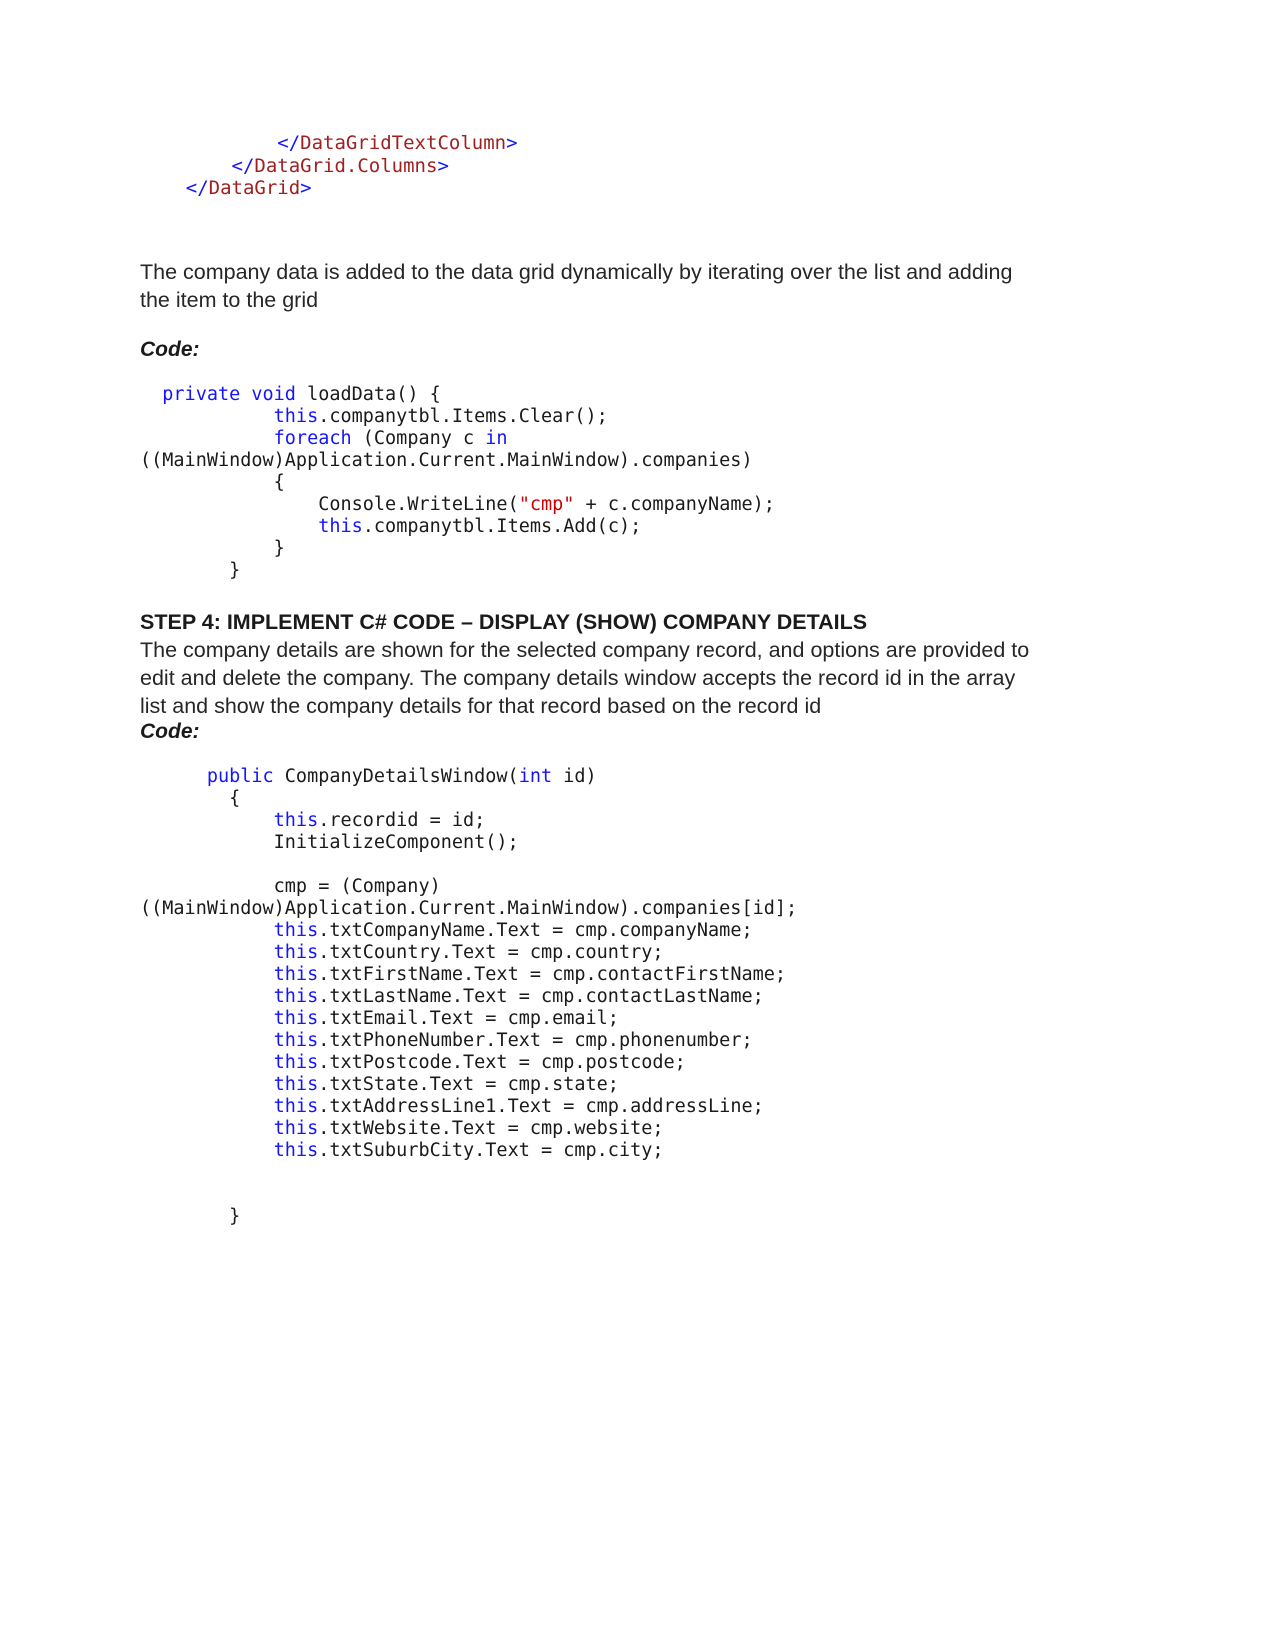  I want to click on code-token-str: "cmp", so click(546, 504).